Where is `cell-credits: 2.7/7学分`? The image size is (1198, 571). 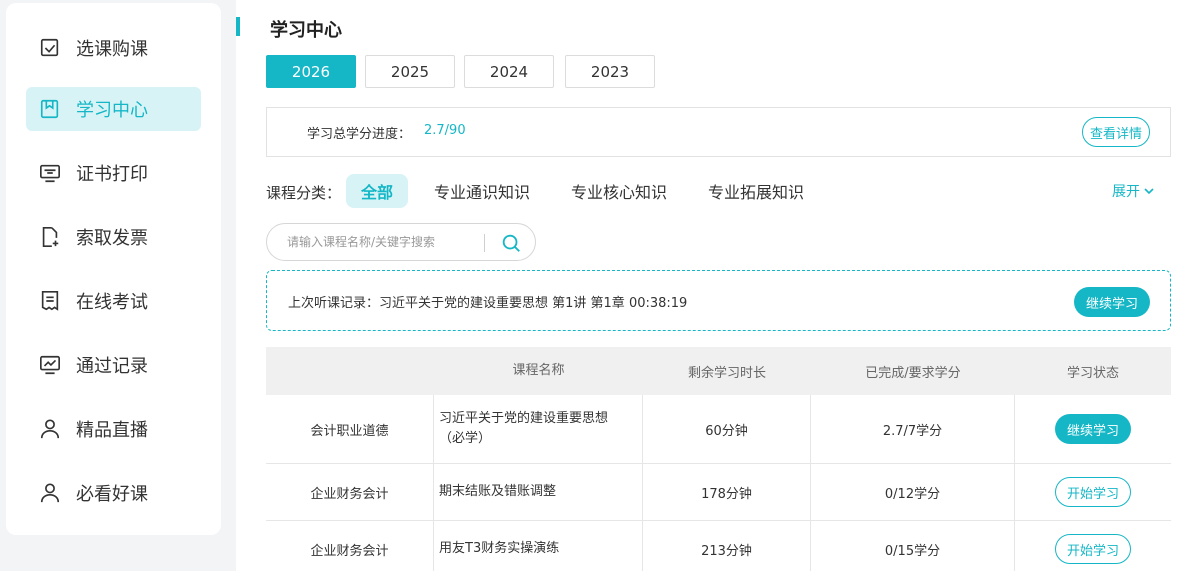 cell-credits: 2.7/7学分 is located at coordinates (913, 429).